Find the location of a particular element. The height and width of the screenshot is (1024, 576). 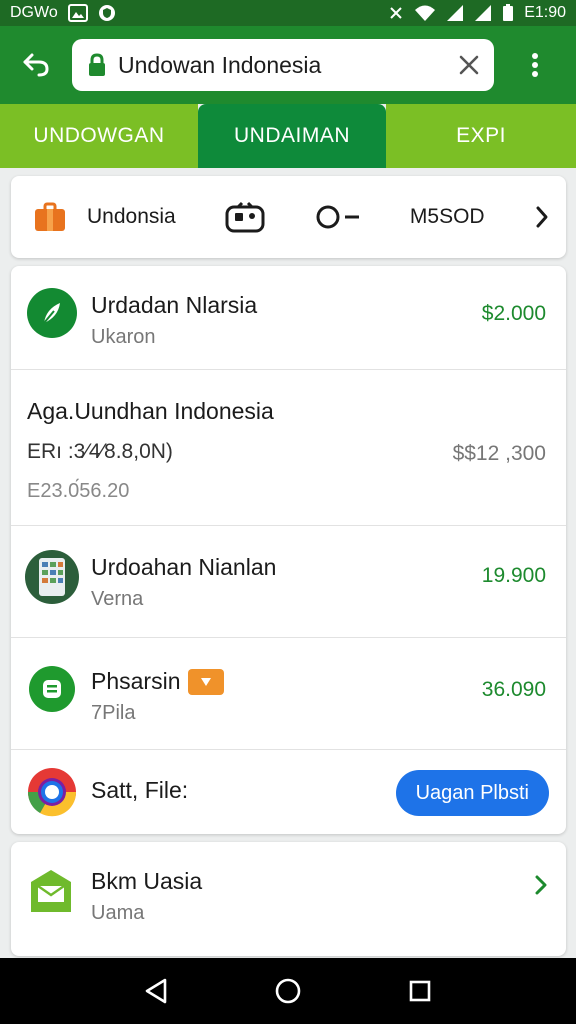

tab-label: EXPI is located at coordinates (481, 135).